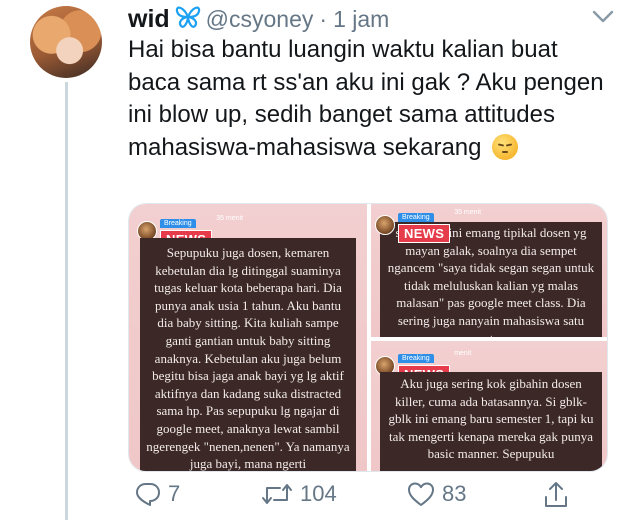  I want to click on reply-icon, so click(148, 494).